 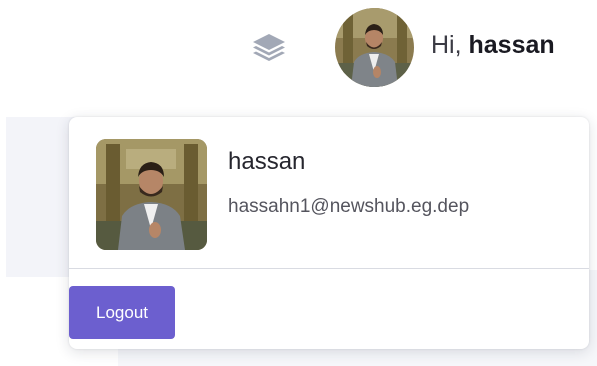 What do you see at coordinates (122, 312) in the screenshot?
I see `logout-button: Logout` at bounding box center [122, 312].